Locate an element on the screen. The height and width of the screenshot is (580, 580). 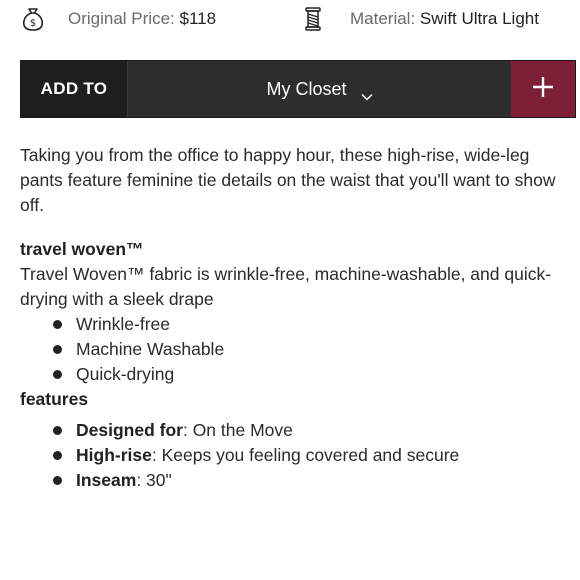
bullet-text: Machine Washable is located at coordinates (150, 349).